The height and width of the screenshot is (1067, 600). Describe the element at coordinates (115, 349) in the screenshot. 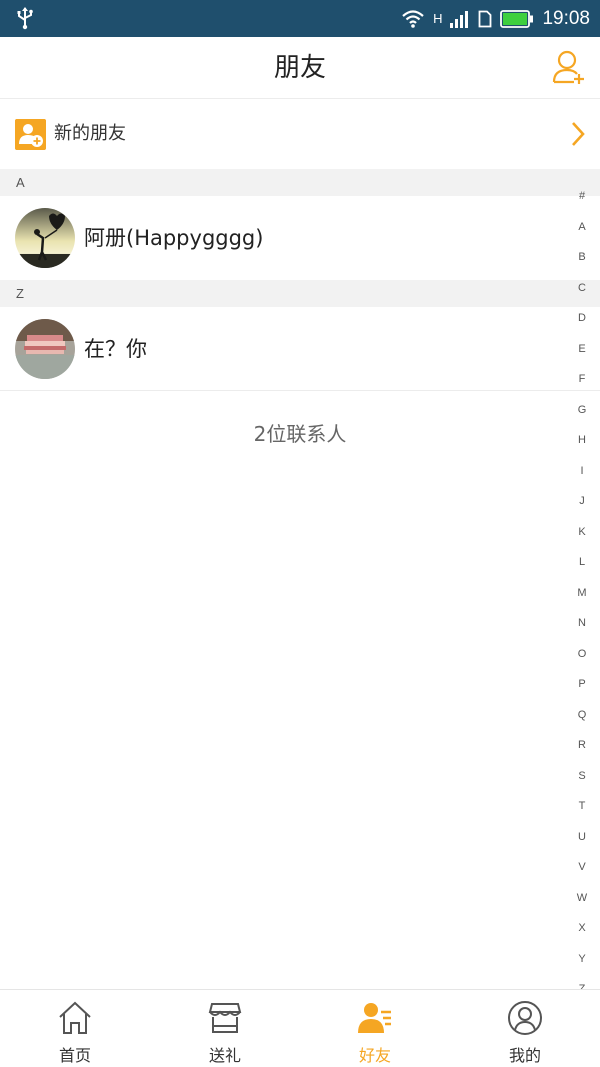

I see `contact-name: 在？你` at that location.